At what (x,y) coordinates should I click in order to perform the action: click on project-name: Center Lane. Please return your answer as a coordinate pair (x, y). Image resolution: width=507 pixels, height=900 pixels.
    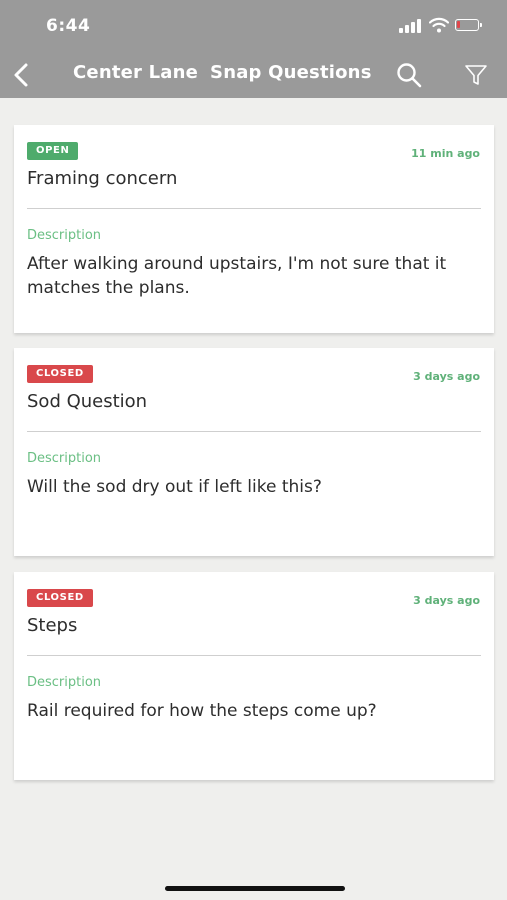
    Looking at the image, I should click on (136, 72).